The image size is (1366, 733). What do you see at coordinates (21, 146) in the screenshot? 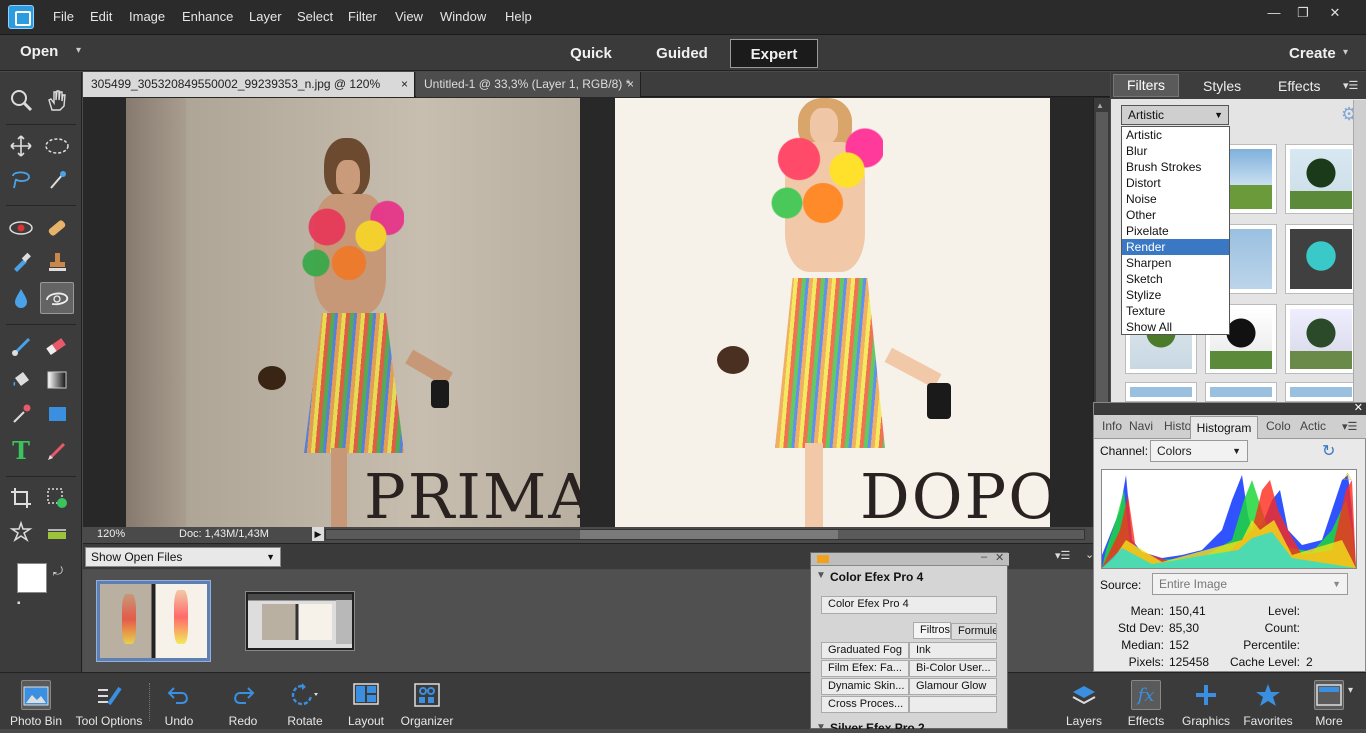
I see `move-tool-icon` at bounding box center [21, 146].